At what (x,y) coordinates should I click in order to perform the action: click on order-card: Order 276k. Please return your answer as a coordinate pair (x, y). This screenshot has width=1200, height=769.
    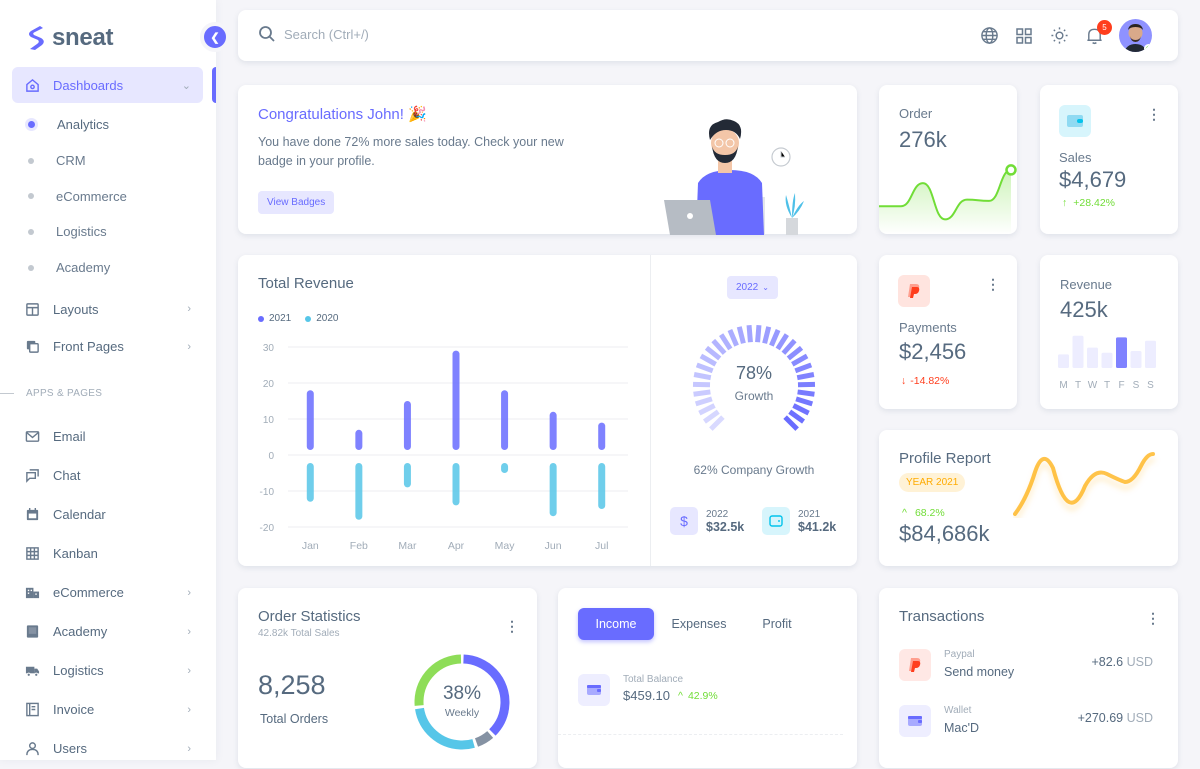
    Looking at the image, I should click on (948, 159).